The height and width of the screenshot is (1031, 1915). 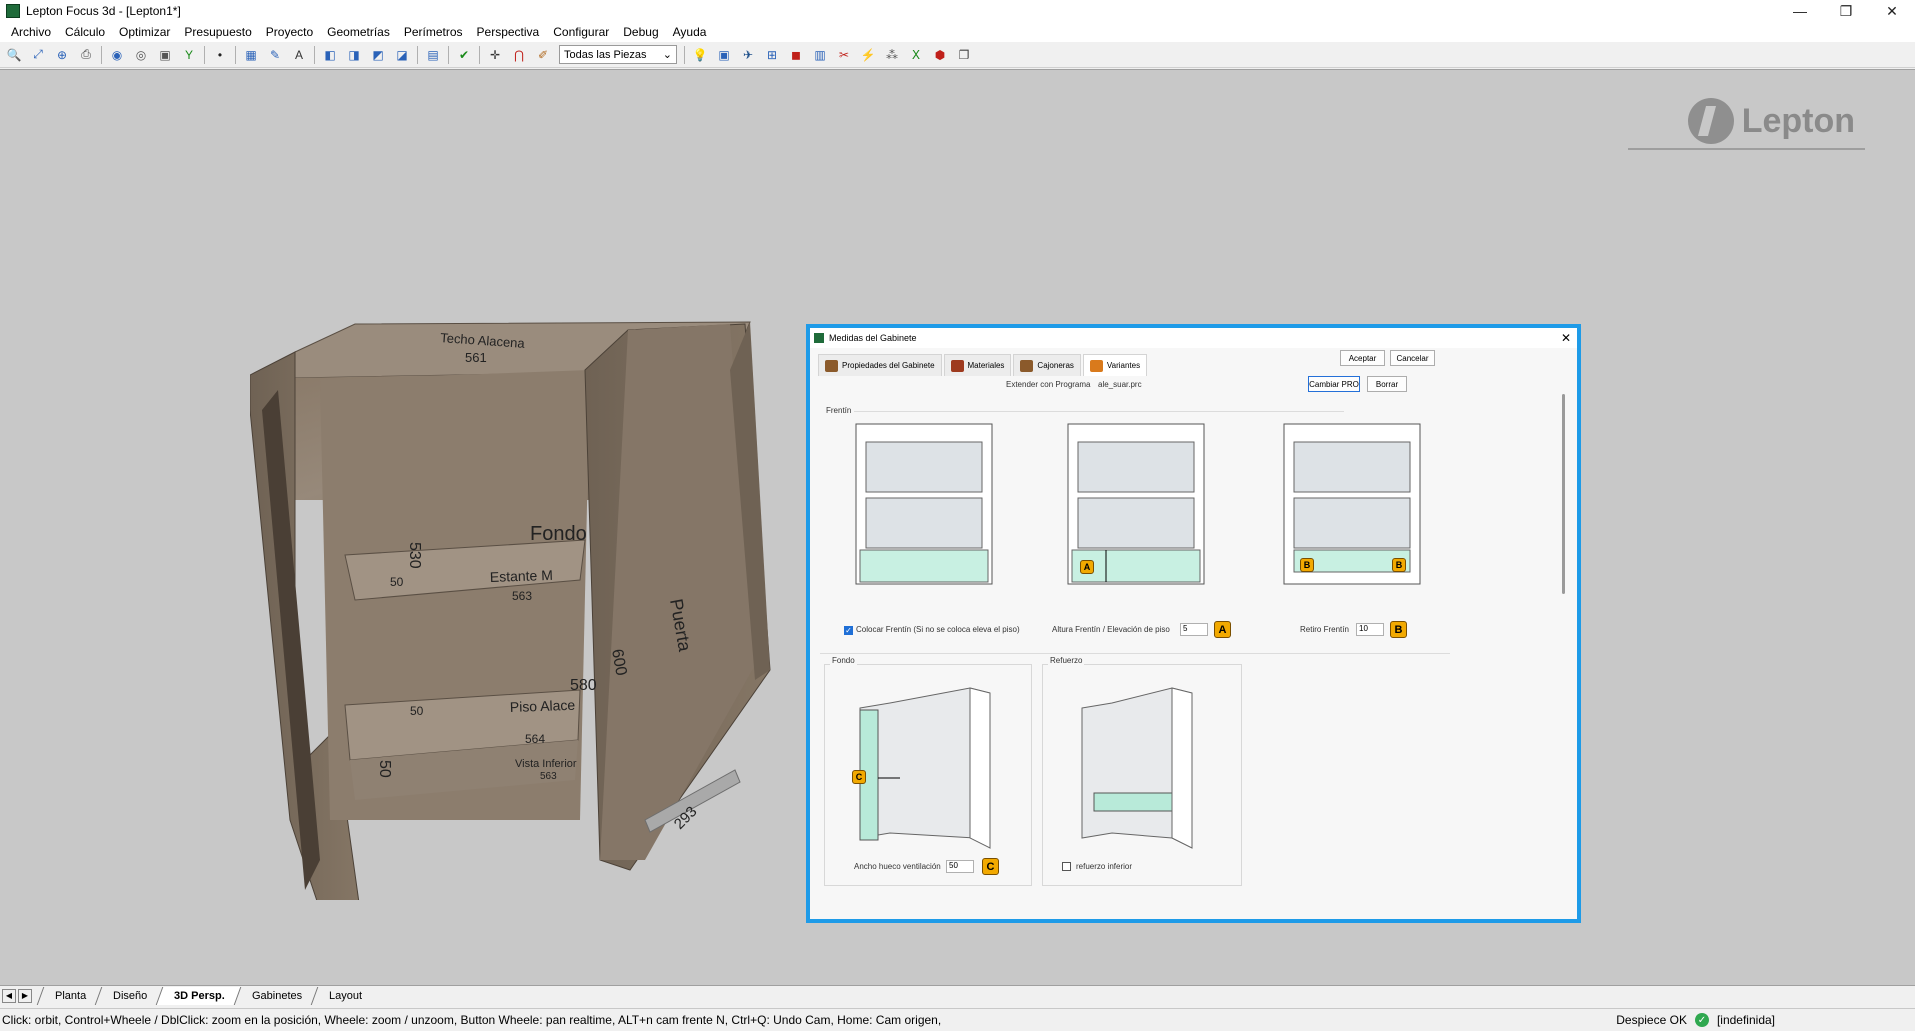 What do you see at coordinates (916, 55) in the screenshot?
I see `axis2-icon: Ⅹ` at bounding box center [916, 55].